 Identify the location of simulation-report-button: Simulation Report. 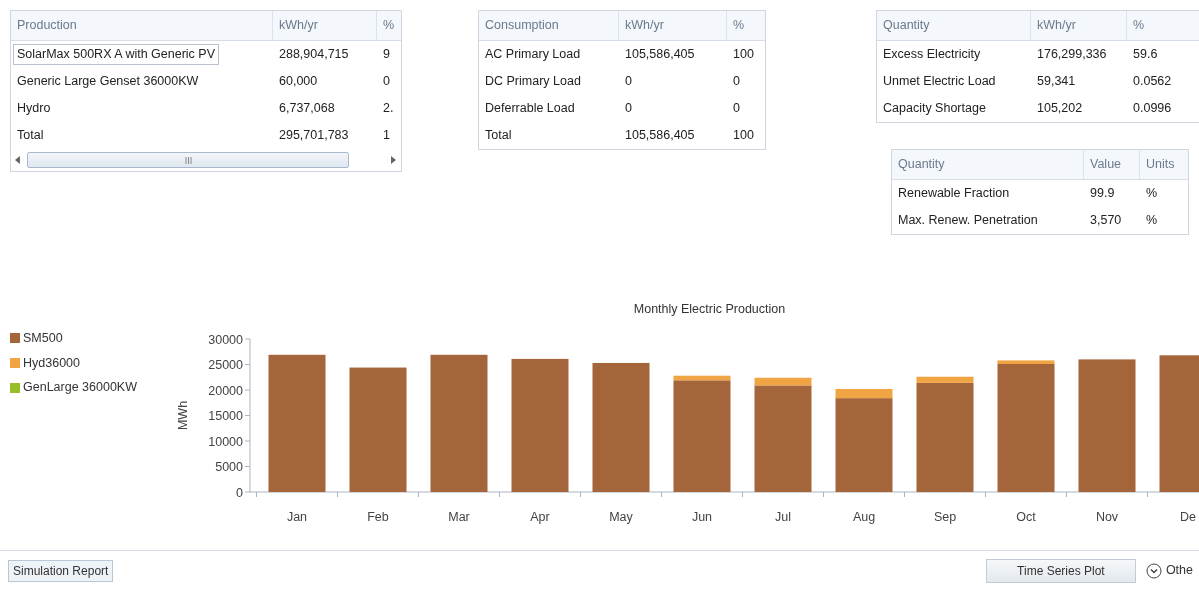
(61, 570).